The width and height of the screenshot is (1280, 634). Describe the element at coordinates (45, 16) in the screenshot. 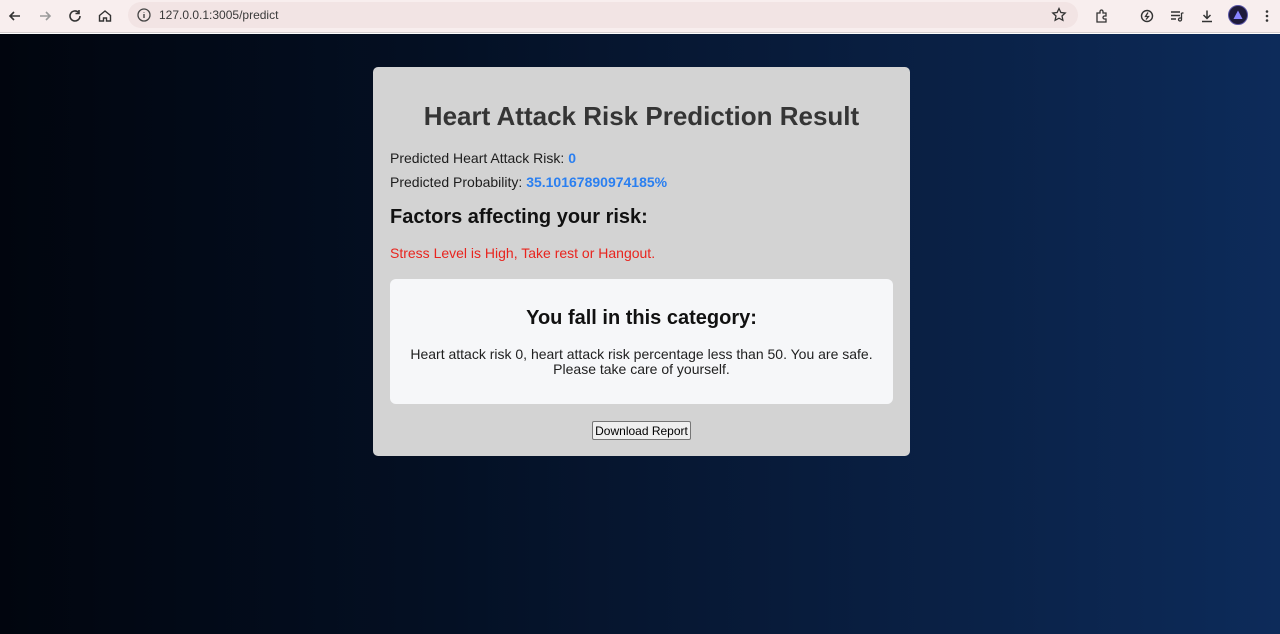

I see `forward-icon` at that location.